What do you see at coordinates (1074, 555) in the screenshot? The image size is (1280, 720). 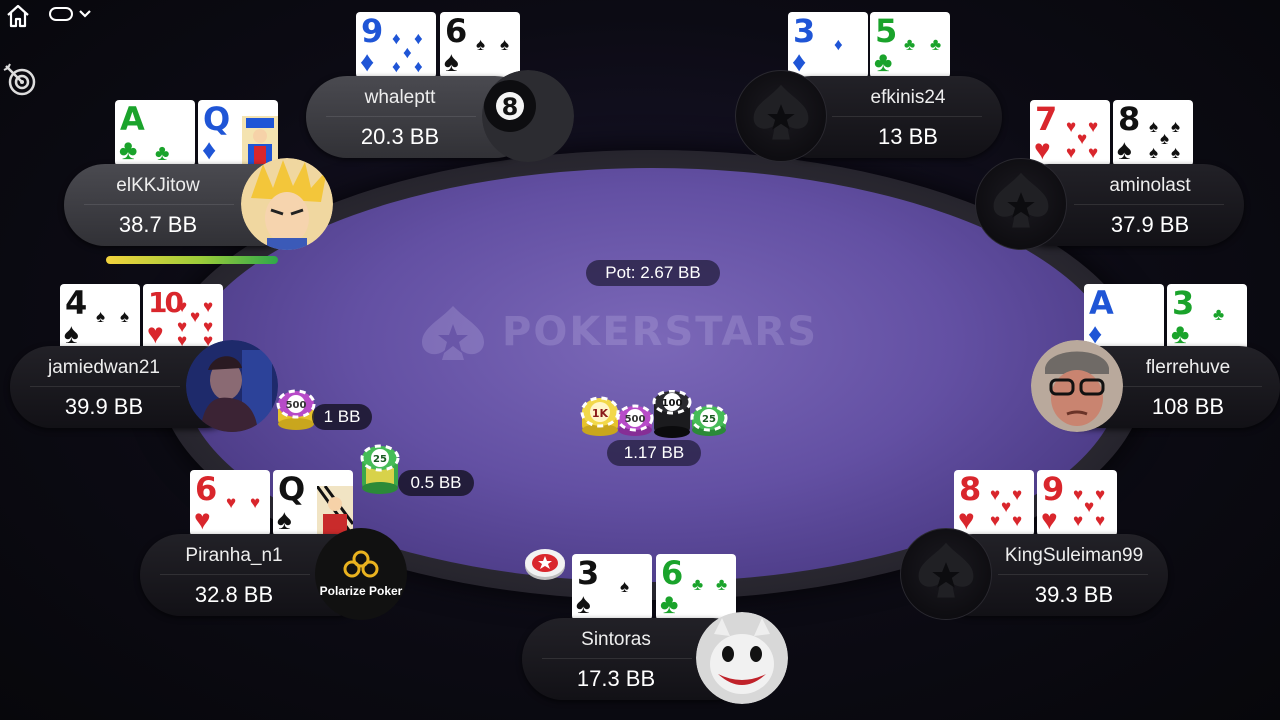 I see `player-name: KingSuleiman99` at bounding box center [1074, 555].